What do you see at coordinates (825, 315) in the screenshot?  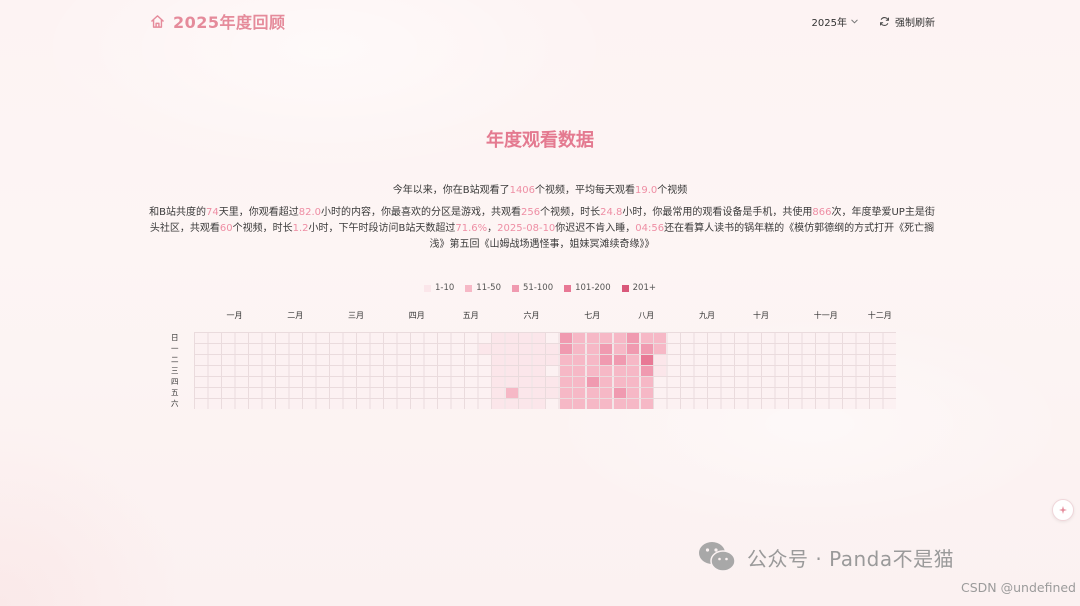 I see `month-label: 十一月` at bounding box center [825, 315].